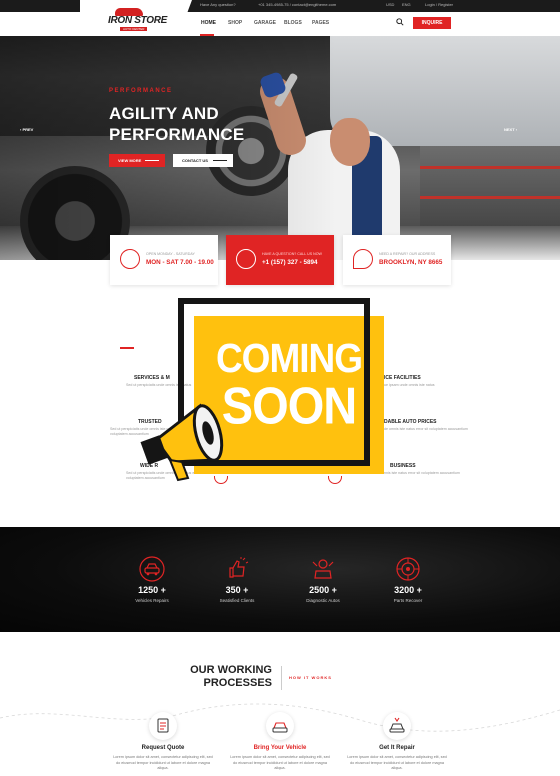 This screenshot has height=776, width=560. What do you see at coordinates (163, 748) in the screenshot?
I see `process-step-name: Request Quote` at bounding box center [163, 748].